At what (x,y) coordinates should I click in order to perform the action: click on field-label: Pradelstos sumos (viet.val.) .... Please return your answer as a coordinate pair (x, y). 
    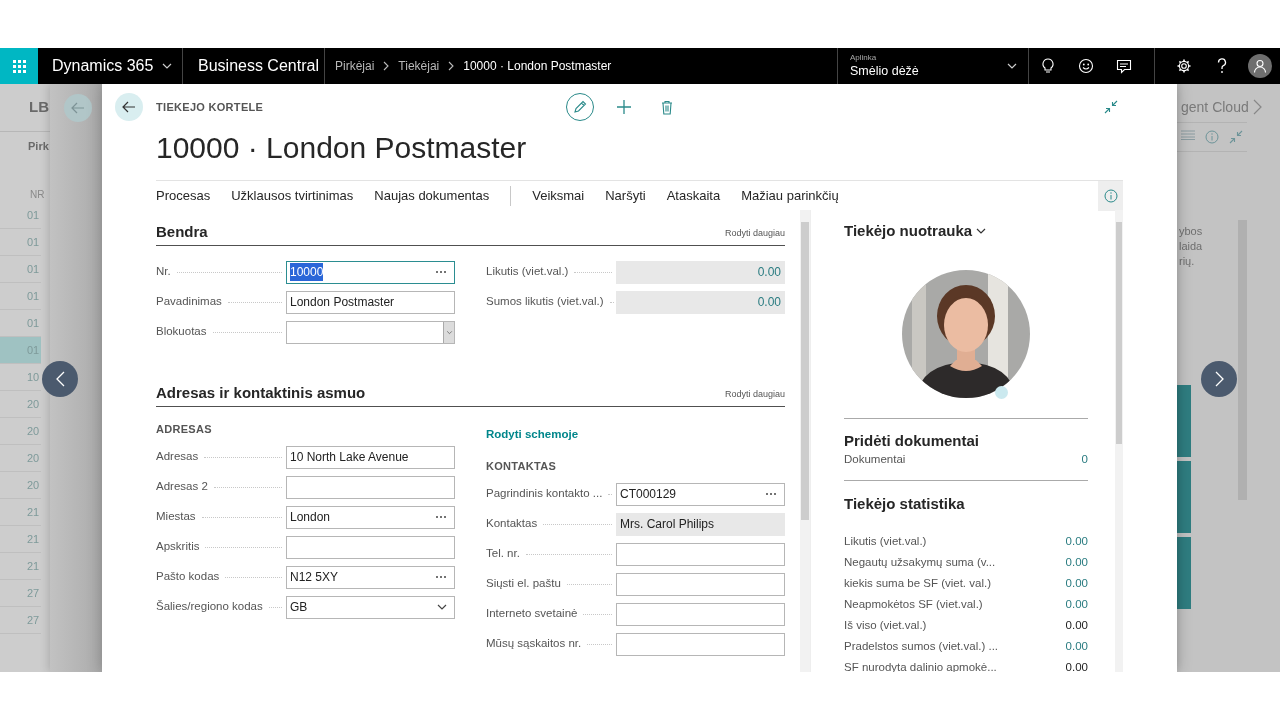
    Looking at the image, I should click on (921, 646).